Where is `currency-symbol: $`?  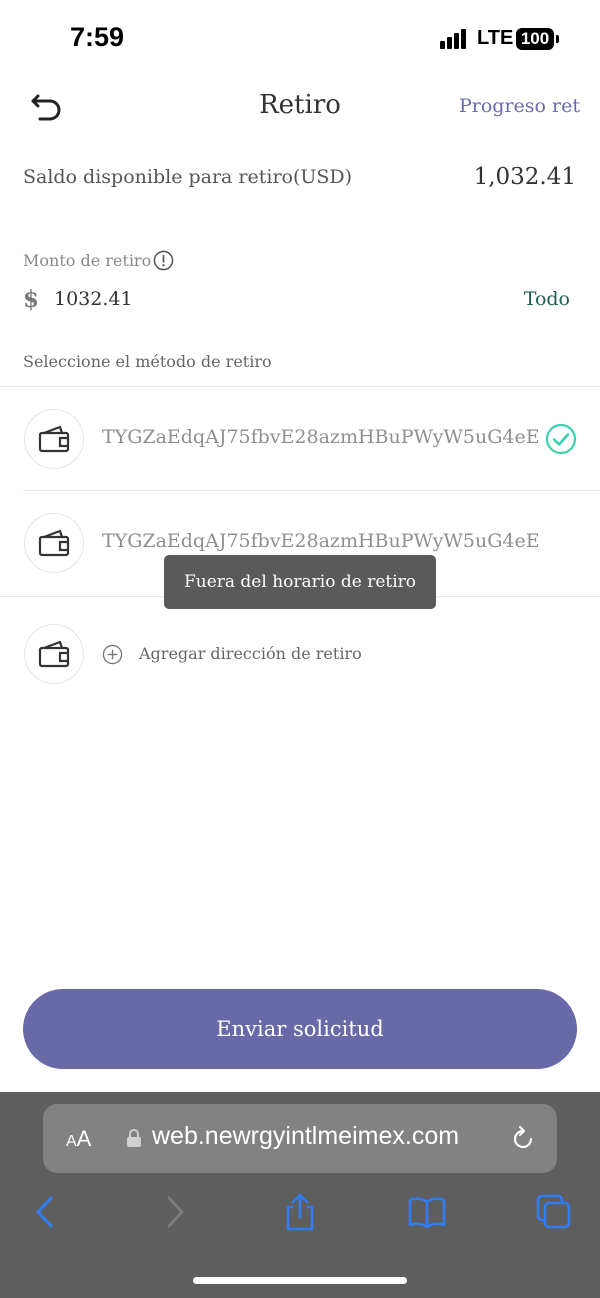 currency-symbol: $ is located at coordinates (31, 299).